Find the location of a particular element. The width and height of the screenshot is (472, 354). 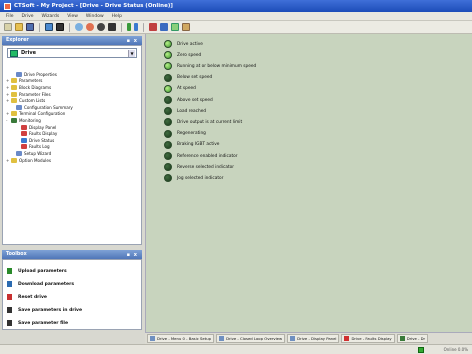

download-icon is located at coordinates (112, 27).